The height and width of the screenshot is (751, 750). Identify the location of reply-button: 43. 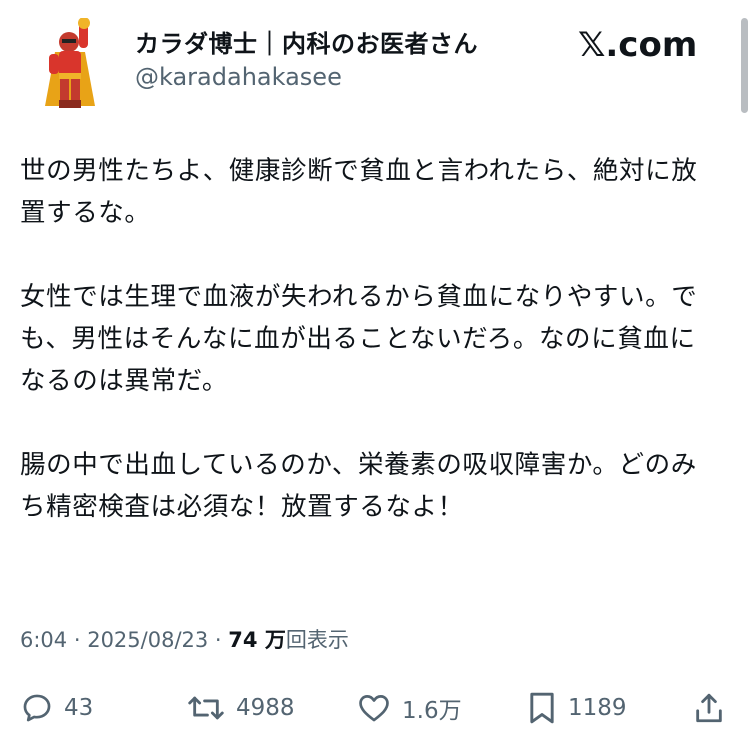
(56, 708).